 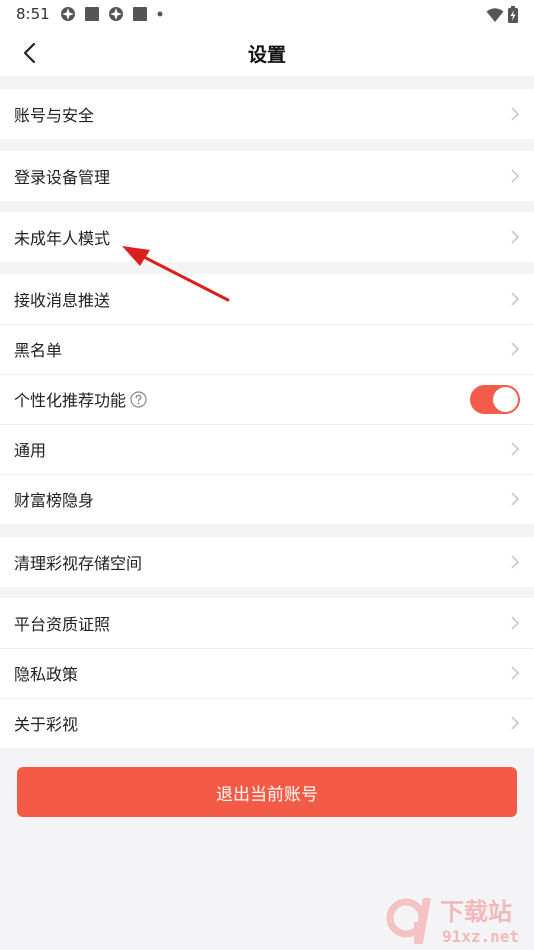 I want to click on settings-item-login-devices: 登录设备管理, so click(x=267, y=176).